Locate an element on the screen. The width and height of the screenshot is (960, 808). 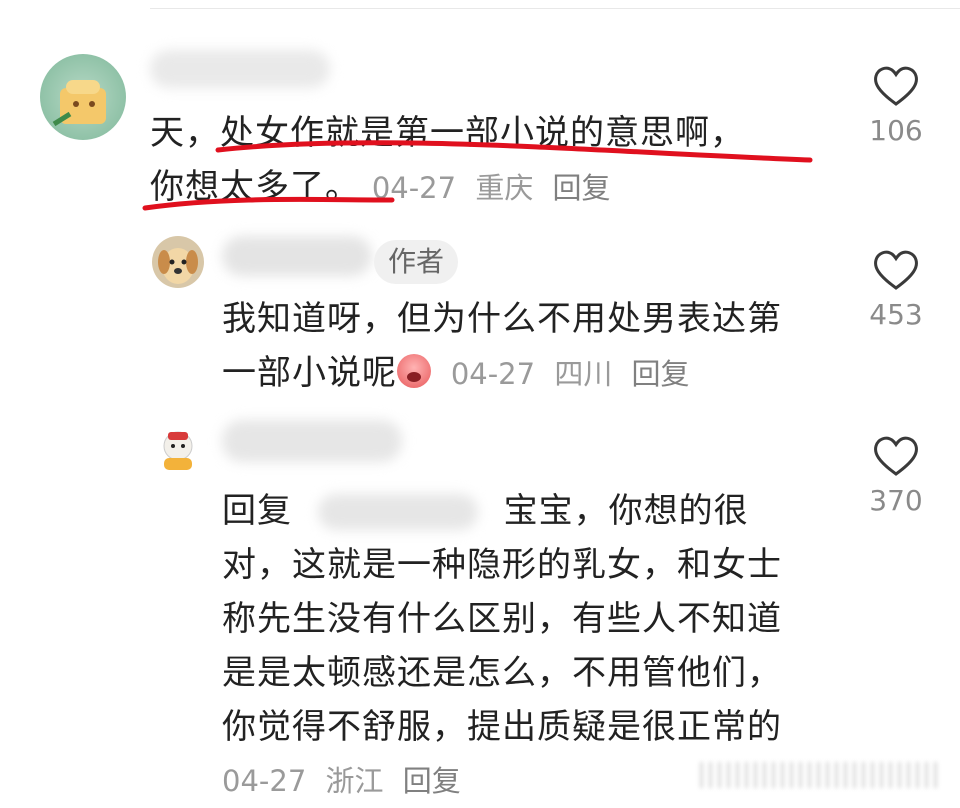
comment-line: 对，这就是一种隐形的乳女，和女士 is located at coordinates (502, 565).